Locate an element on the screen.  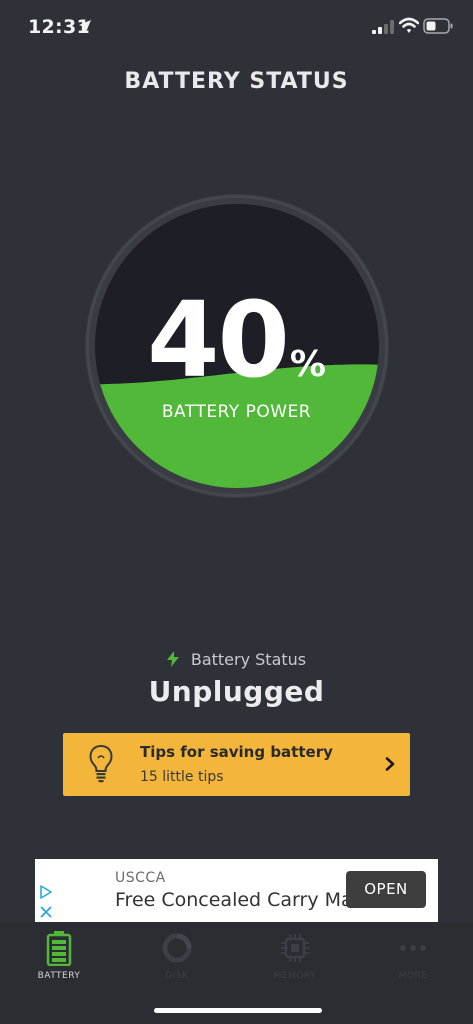
battery-status-label: Battery Status is located at coordinates (248, 659).